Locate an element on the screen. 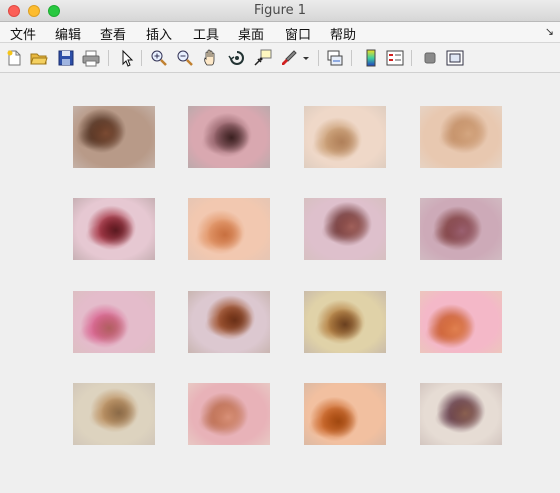 The width and height of the screenshot is (560, 493). menu-bar: 文件 编辑 查看 插入 工具 桌面 窗口 帮助 ↘ is located at coordinates (280, 32).